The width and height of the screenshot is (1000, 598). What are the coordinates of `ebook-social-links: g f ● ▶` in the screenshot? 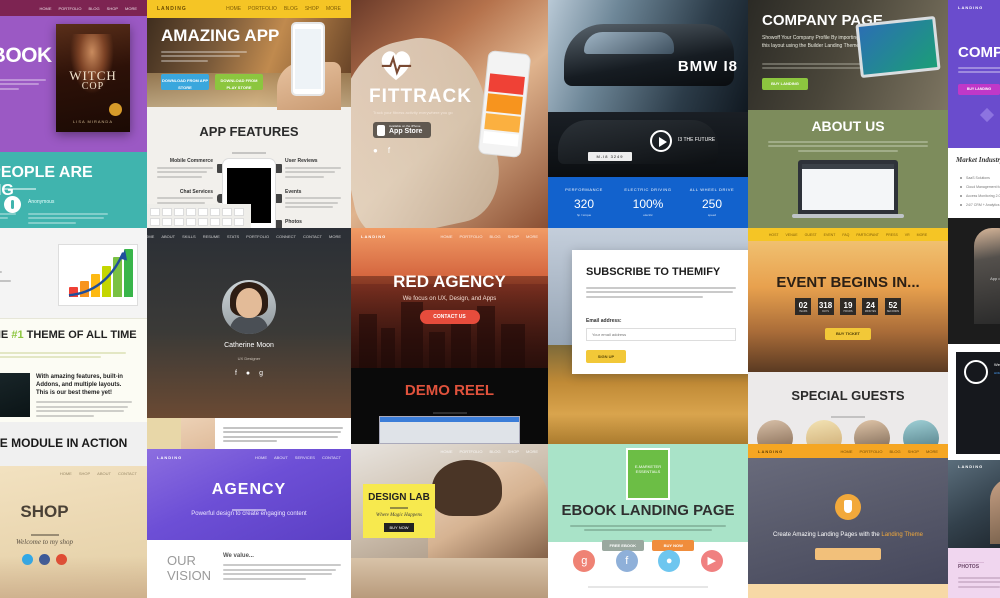 It's located at (648, 561).